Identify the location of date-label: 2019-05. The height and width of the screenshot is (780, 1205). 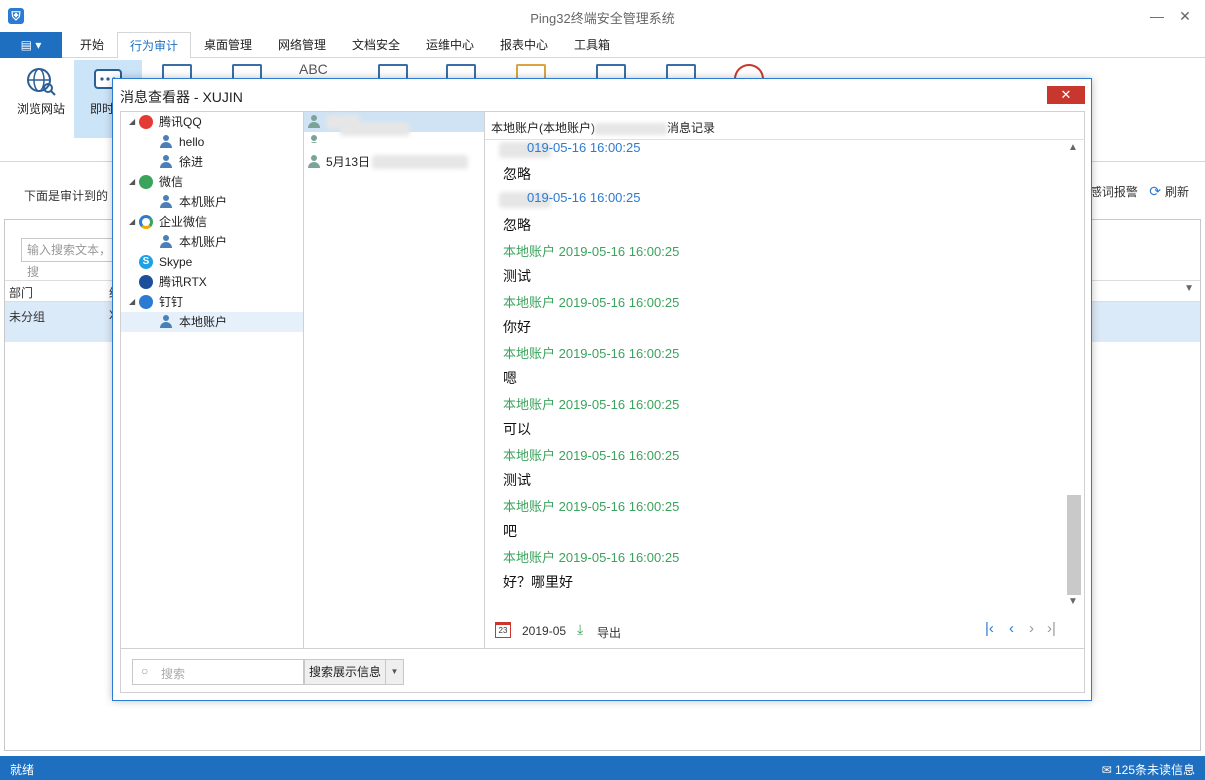
(544, 631).